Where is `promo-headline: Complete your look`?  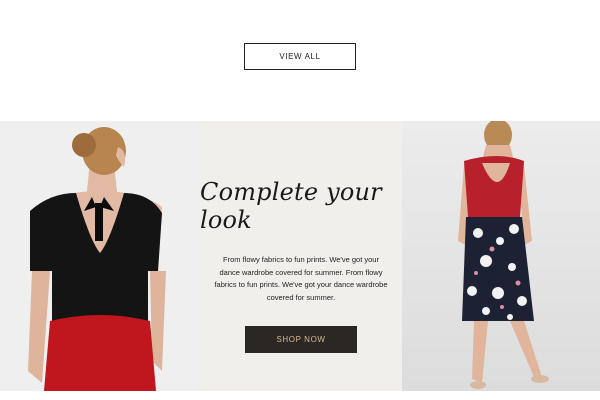
promo-headline: Complete your look is located at coordinates (291, 206).